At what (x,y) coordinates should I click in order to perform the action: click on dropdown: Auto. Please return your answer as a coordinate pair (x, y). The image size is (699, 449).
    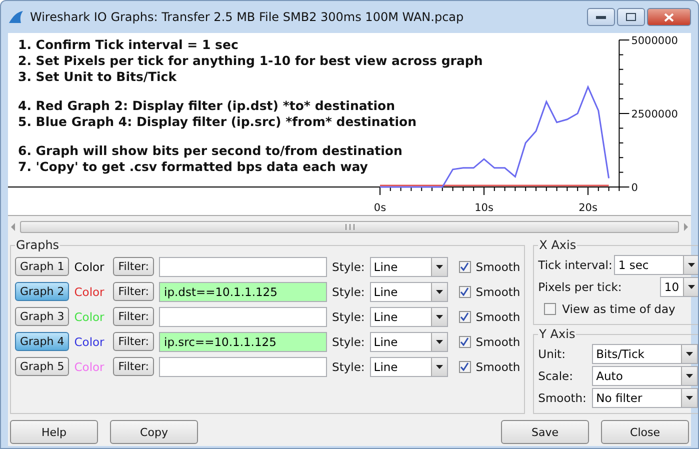
    Looking at the image, I should click on (645, 376).